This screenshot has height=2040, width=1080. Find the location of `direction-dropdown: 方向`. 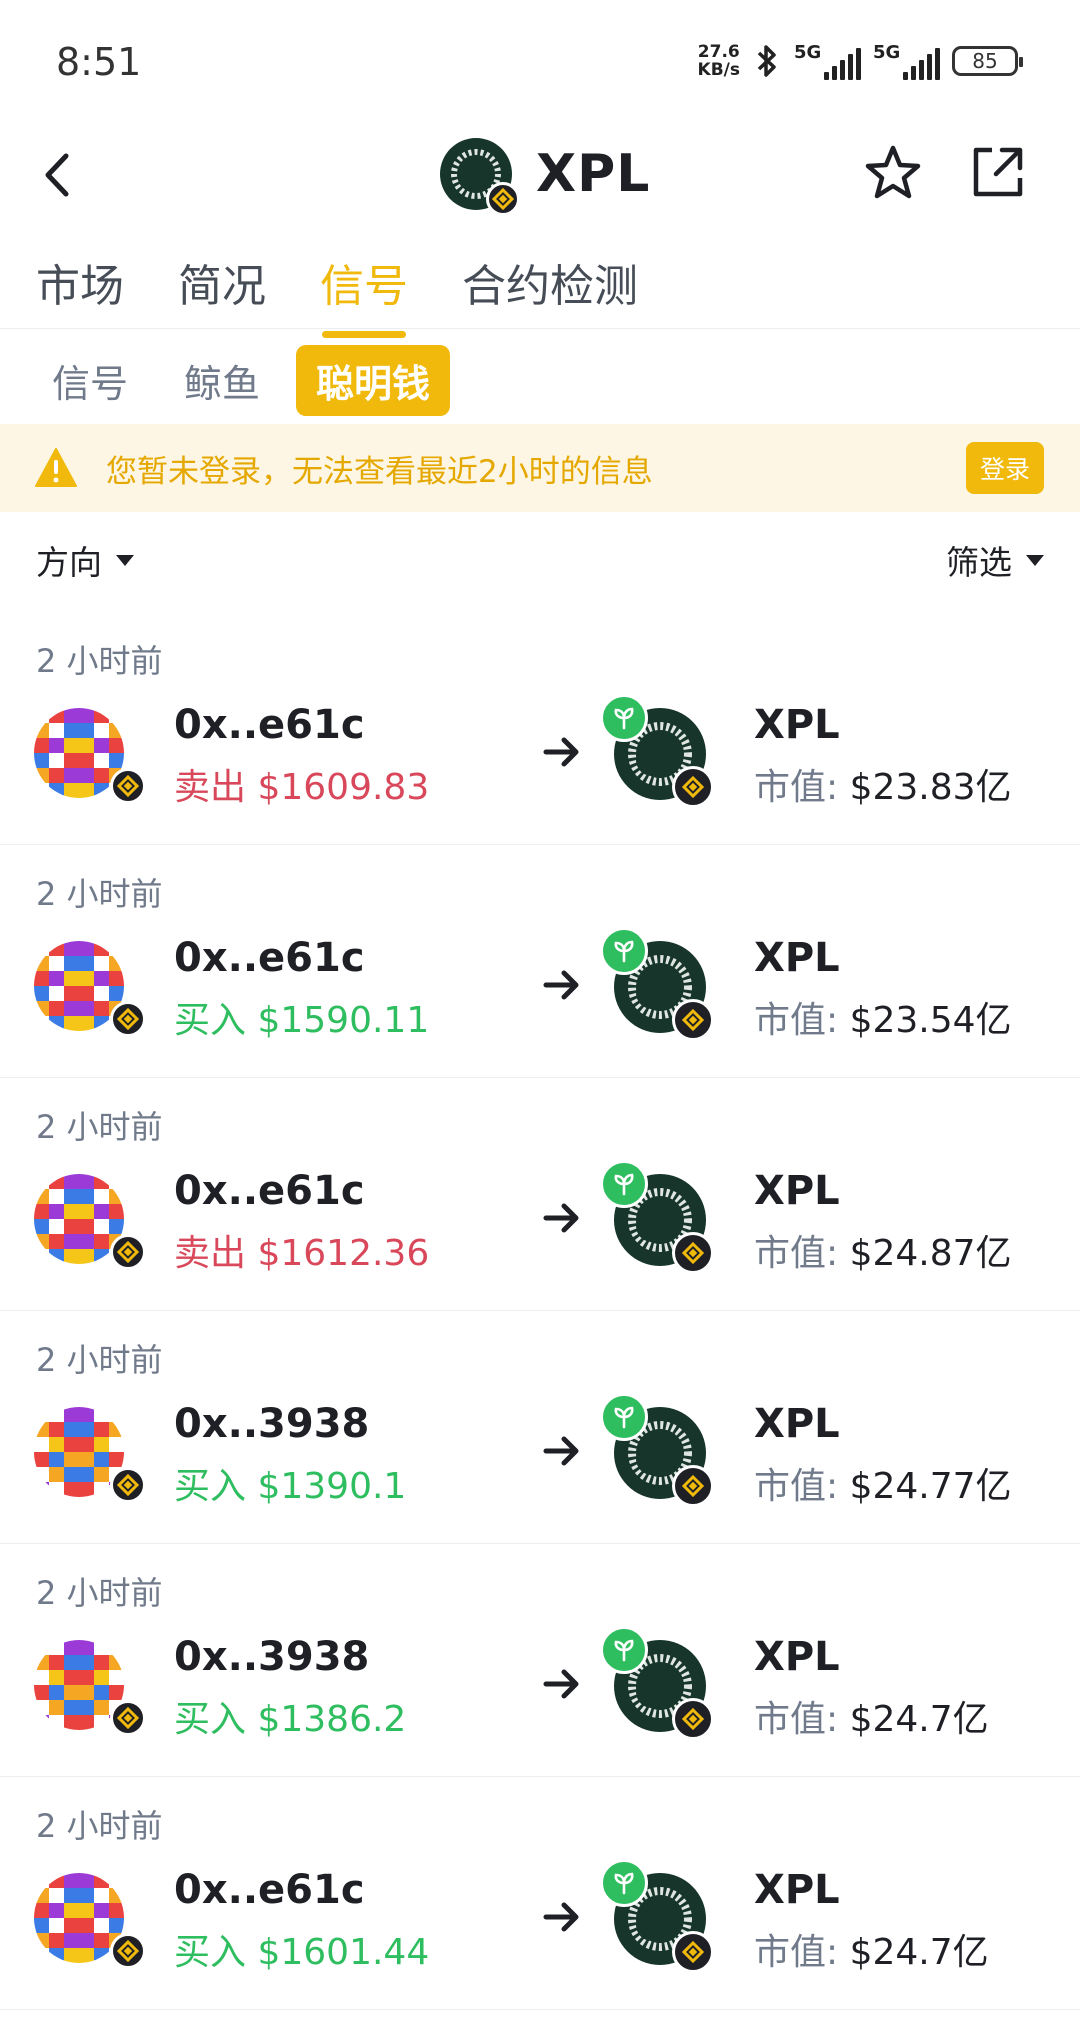

direction-dropdown: 方向 is located at coordinates (85, 560).